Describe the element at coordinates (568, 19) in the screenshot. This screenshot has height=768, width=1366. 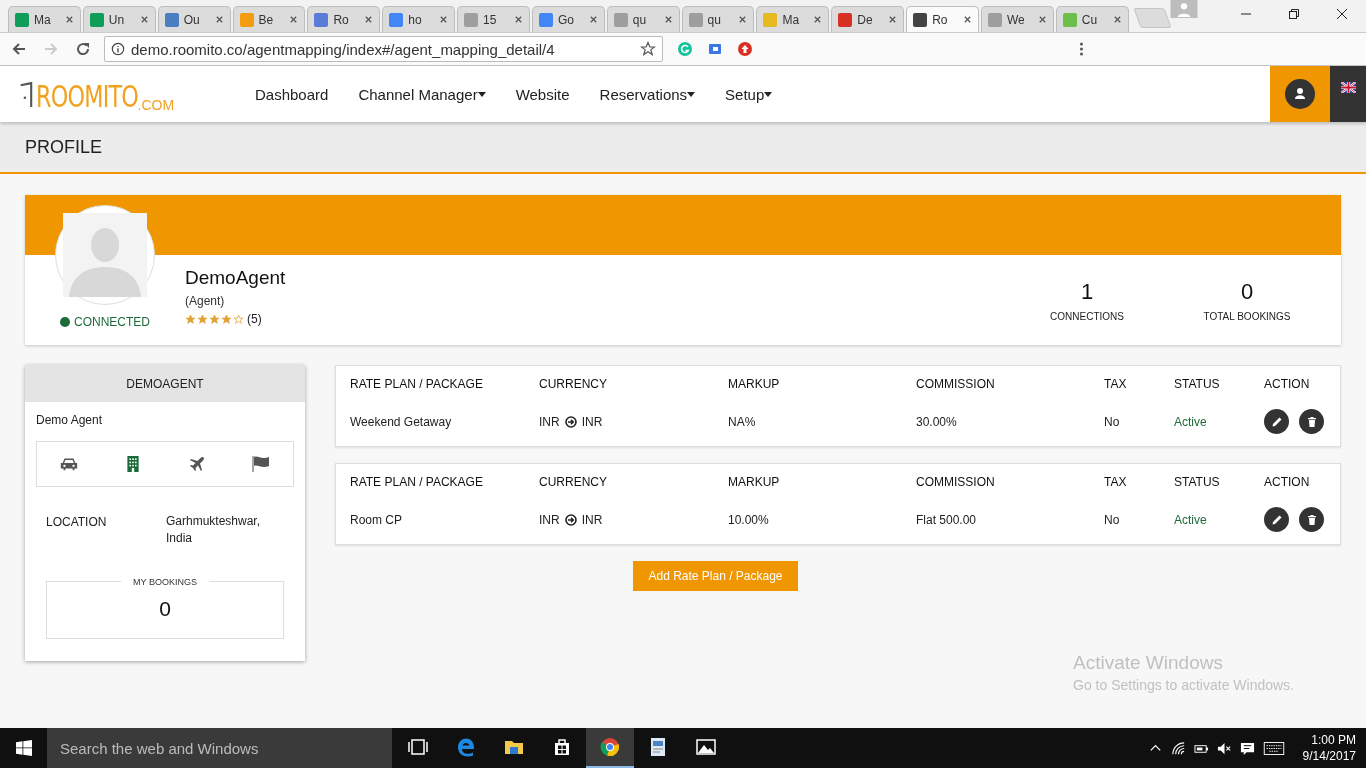
I see `browser-tab: Go` at that location.